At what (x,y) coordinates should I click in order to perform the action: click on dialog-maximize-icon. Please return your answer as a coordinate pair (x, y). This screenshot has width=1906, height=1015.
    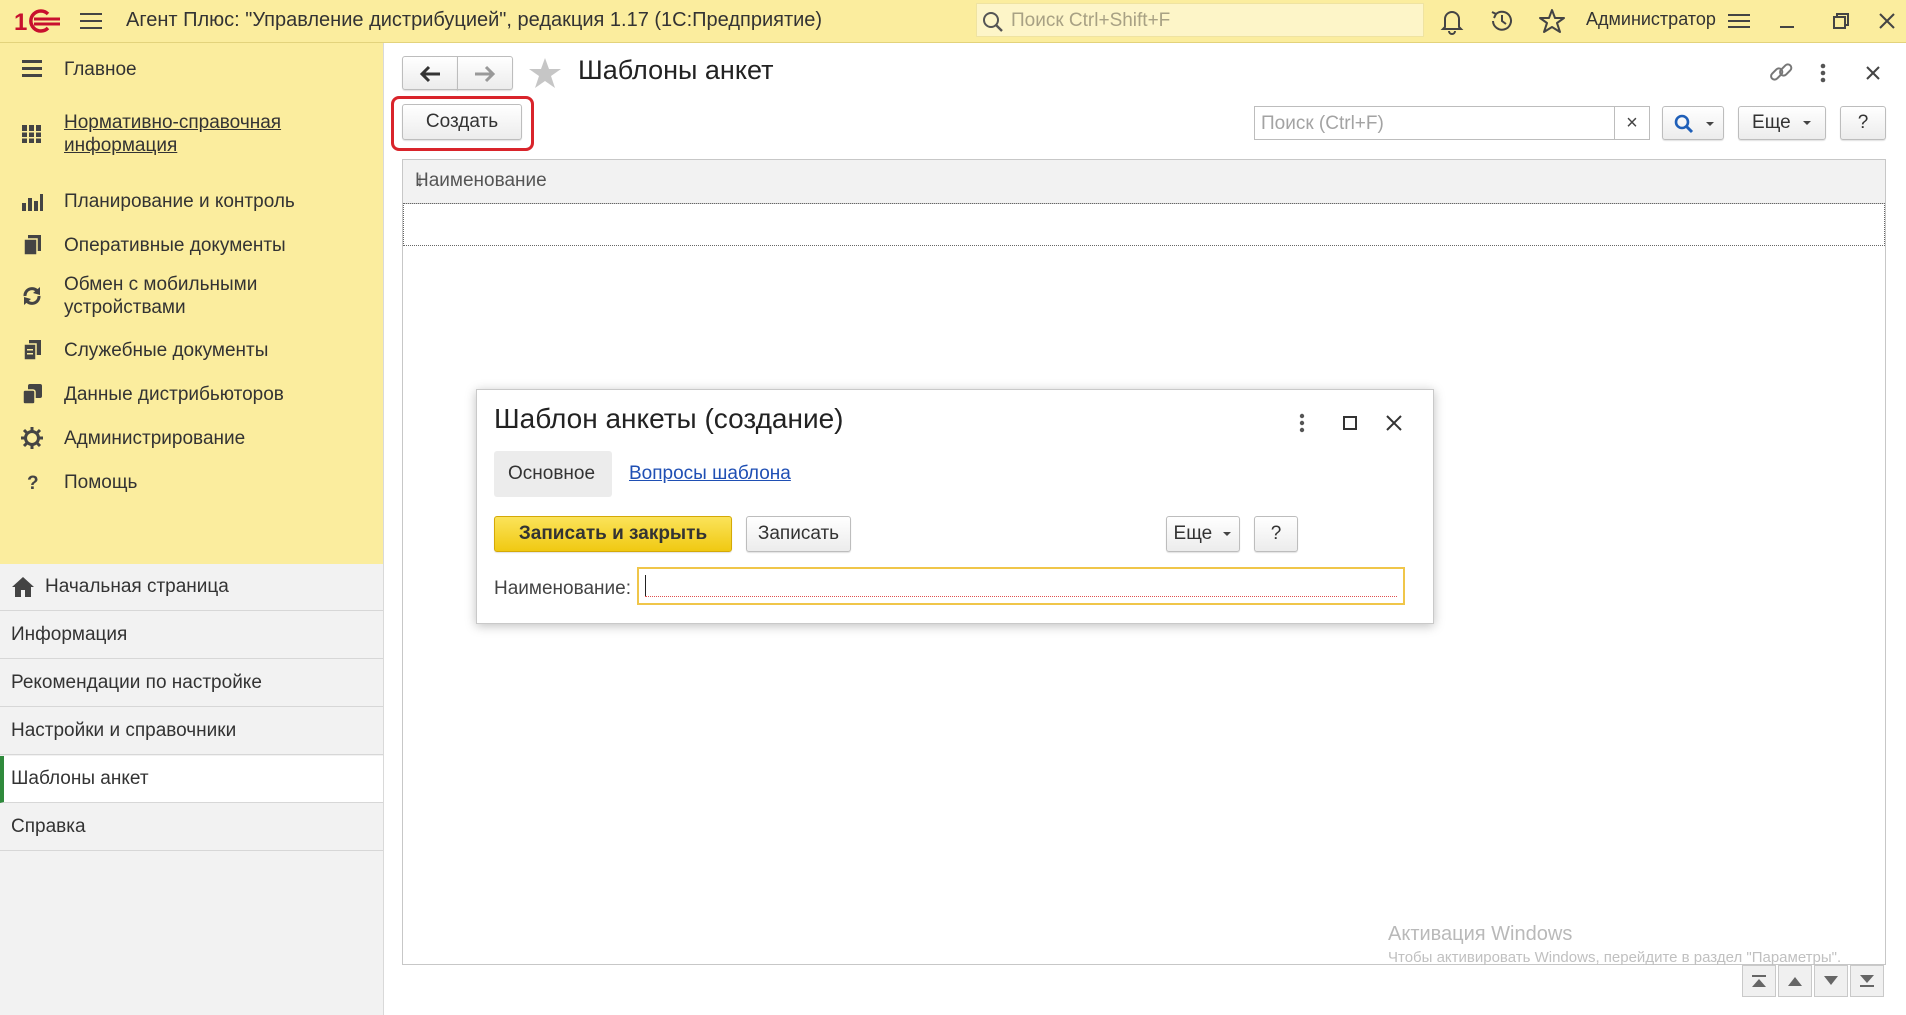
    Looking at the image, I should click on (1350, 423).